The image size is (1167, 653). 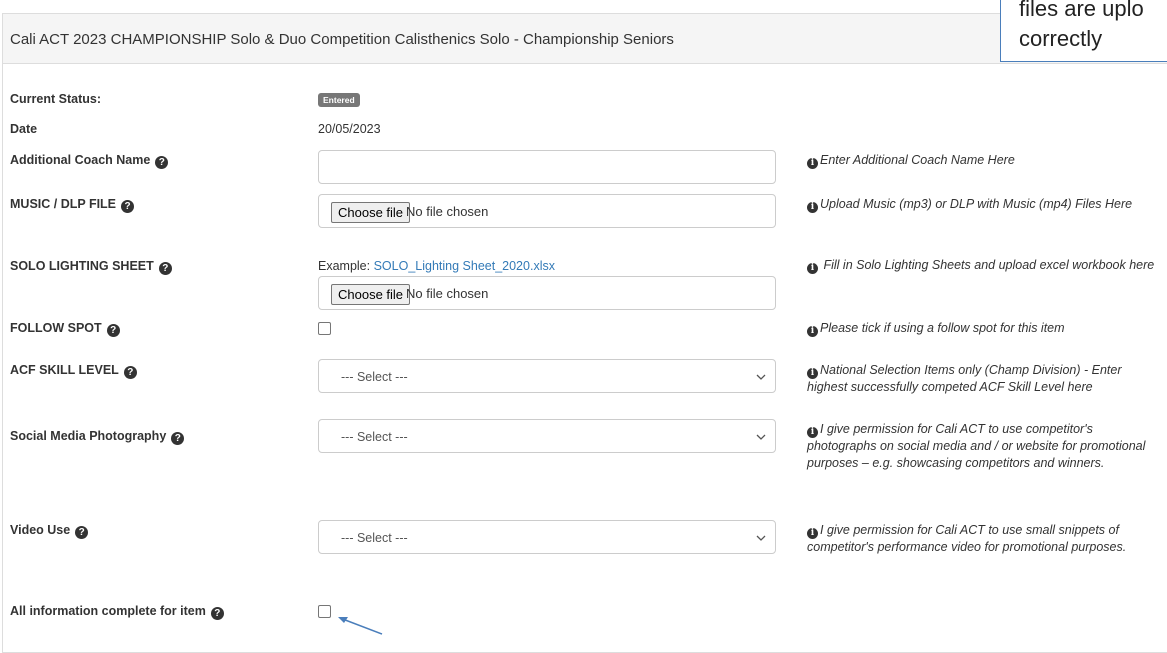 I want to click on coach-name-help-text: Enter Additional Coach Name Here, so click(x=917, y=160).